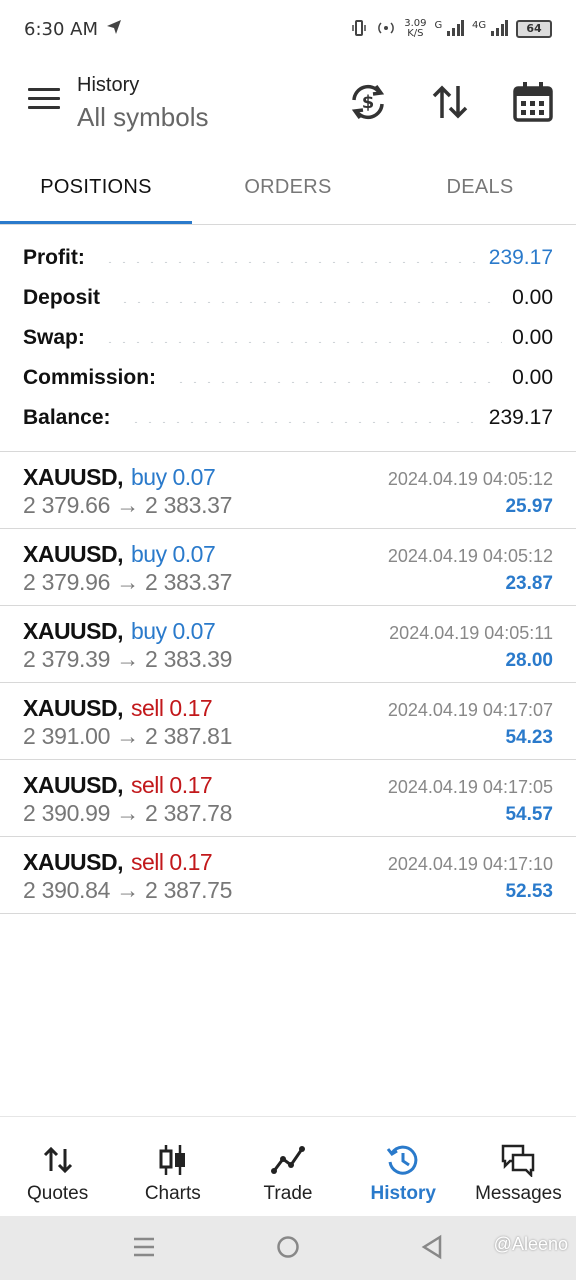  What do you see at coordinates (288, 224) in the screenshot?
I see `tabs-divider` at bounding box center [288, 224].